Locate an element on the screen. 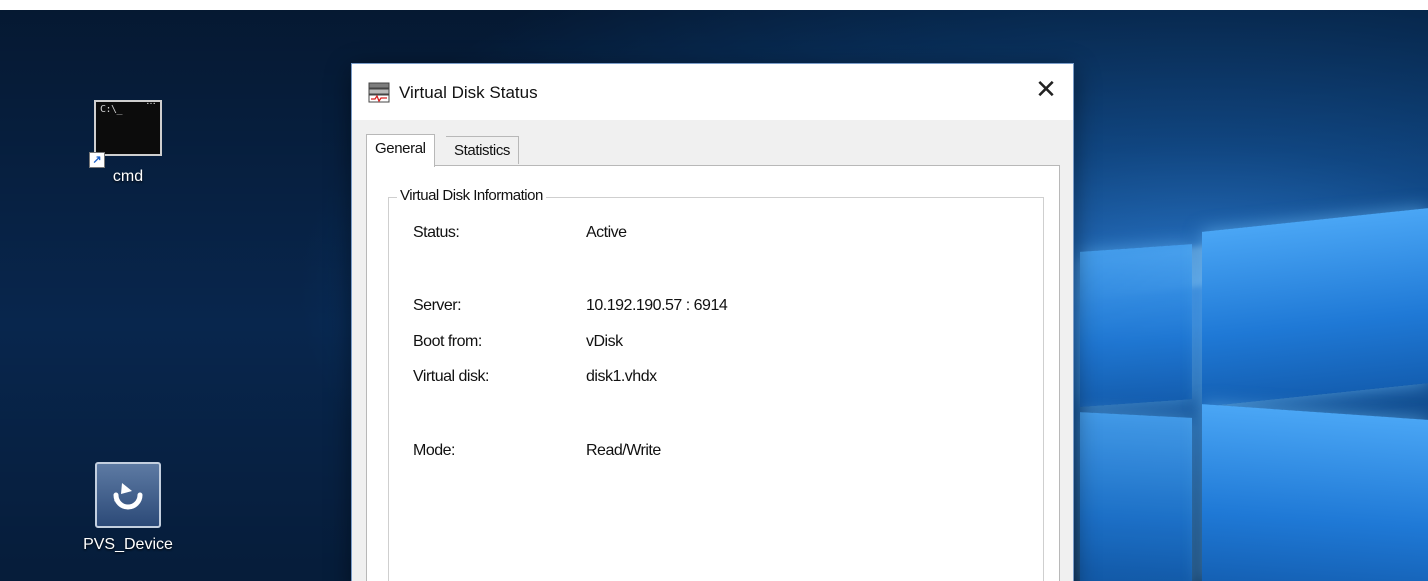 The height and width of the screenshot is (581, 1428). desktop-icon-cmd: C:\_ … ↗ cmd is located at coordinates (128, 141).